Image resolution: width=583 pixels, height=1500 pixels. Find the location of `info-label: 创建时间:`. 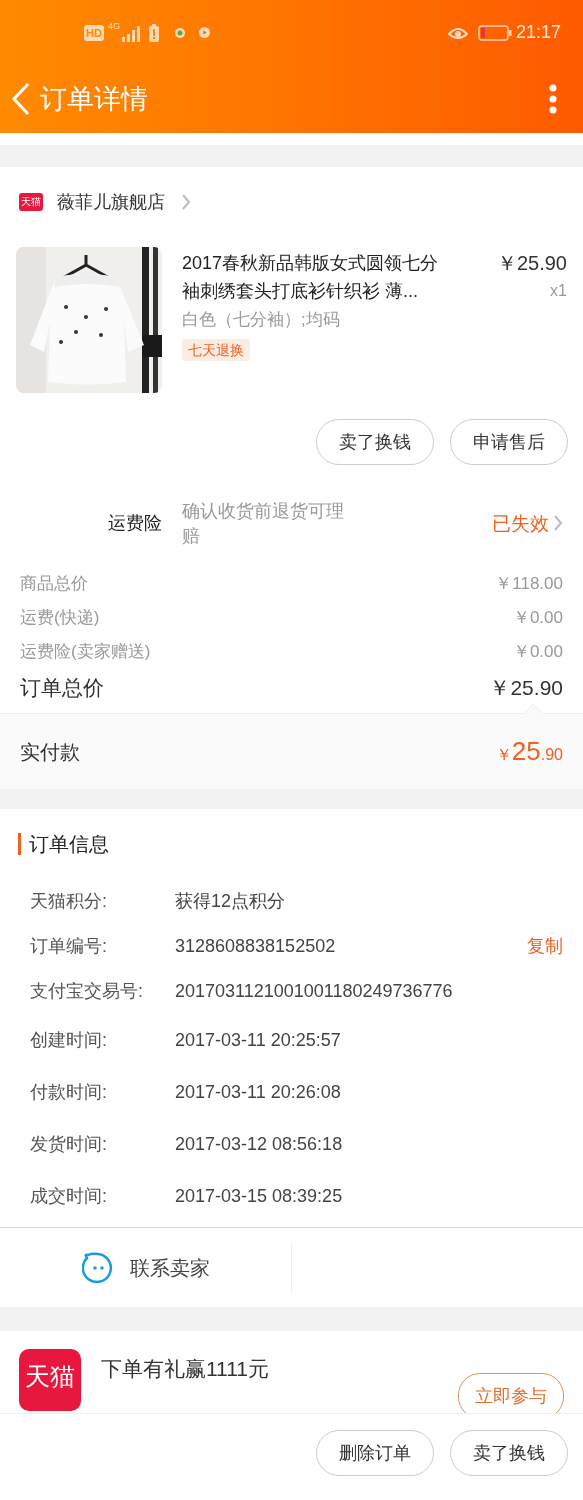

info-label: 创建时间: is located at coordinates (69, 1040).